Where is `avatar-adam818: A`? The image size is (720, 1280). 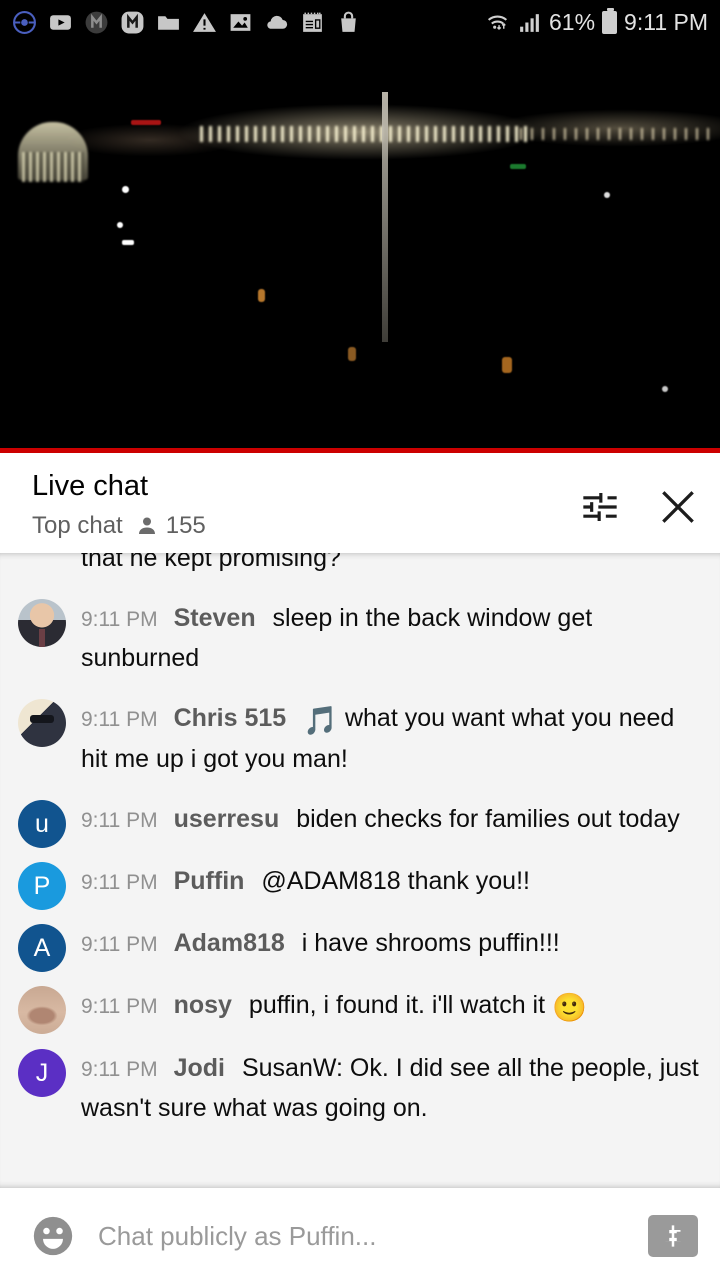
avatar-adam818: A is located at coordinates (42, 948).